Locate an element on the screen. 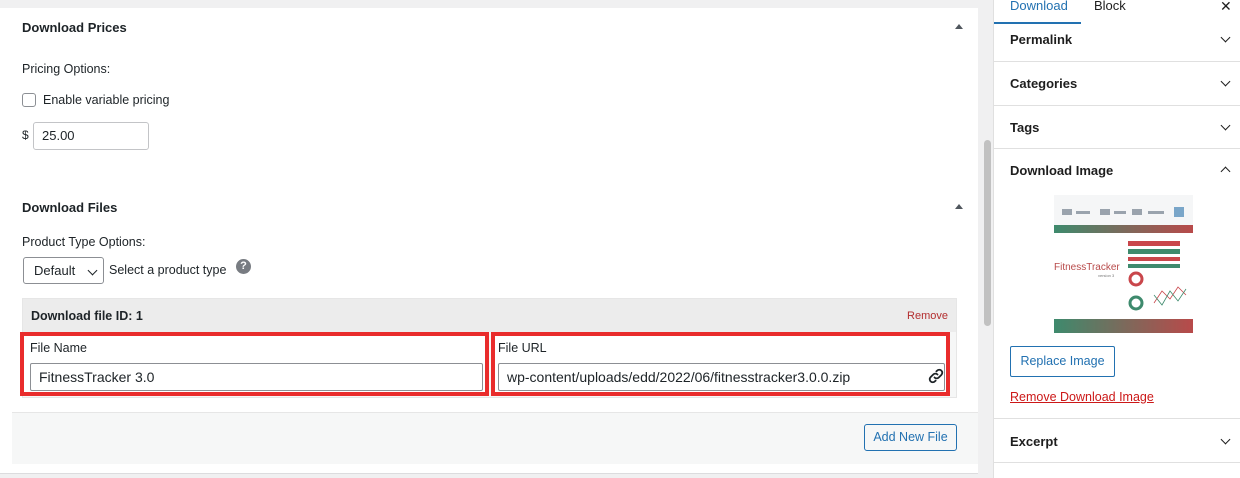 This screenshot has width=1240, height=478. remove-file-link: Remove is located at coordinates (927, 316).